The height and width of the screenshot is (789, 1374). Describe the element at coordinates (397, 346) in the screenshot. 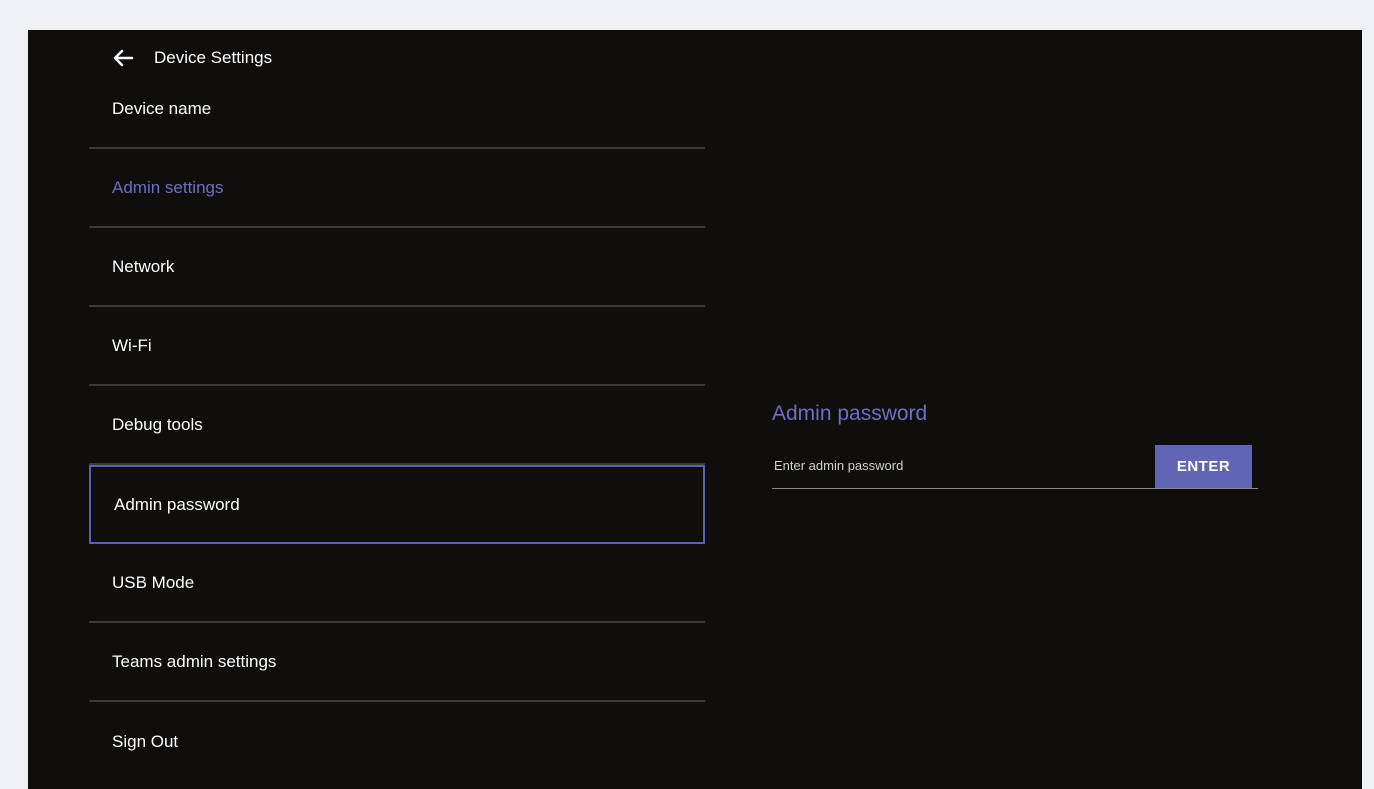

I see `menu-item-wifi: Wi-Fi` at that location.